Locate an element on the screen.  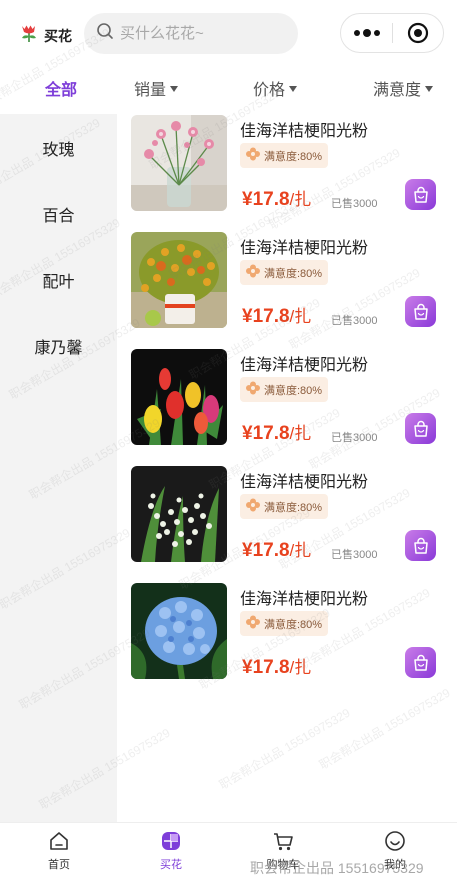
tab-label: 买花 is located at coordinates (171, 865).